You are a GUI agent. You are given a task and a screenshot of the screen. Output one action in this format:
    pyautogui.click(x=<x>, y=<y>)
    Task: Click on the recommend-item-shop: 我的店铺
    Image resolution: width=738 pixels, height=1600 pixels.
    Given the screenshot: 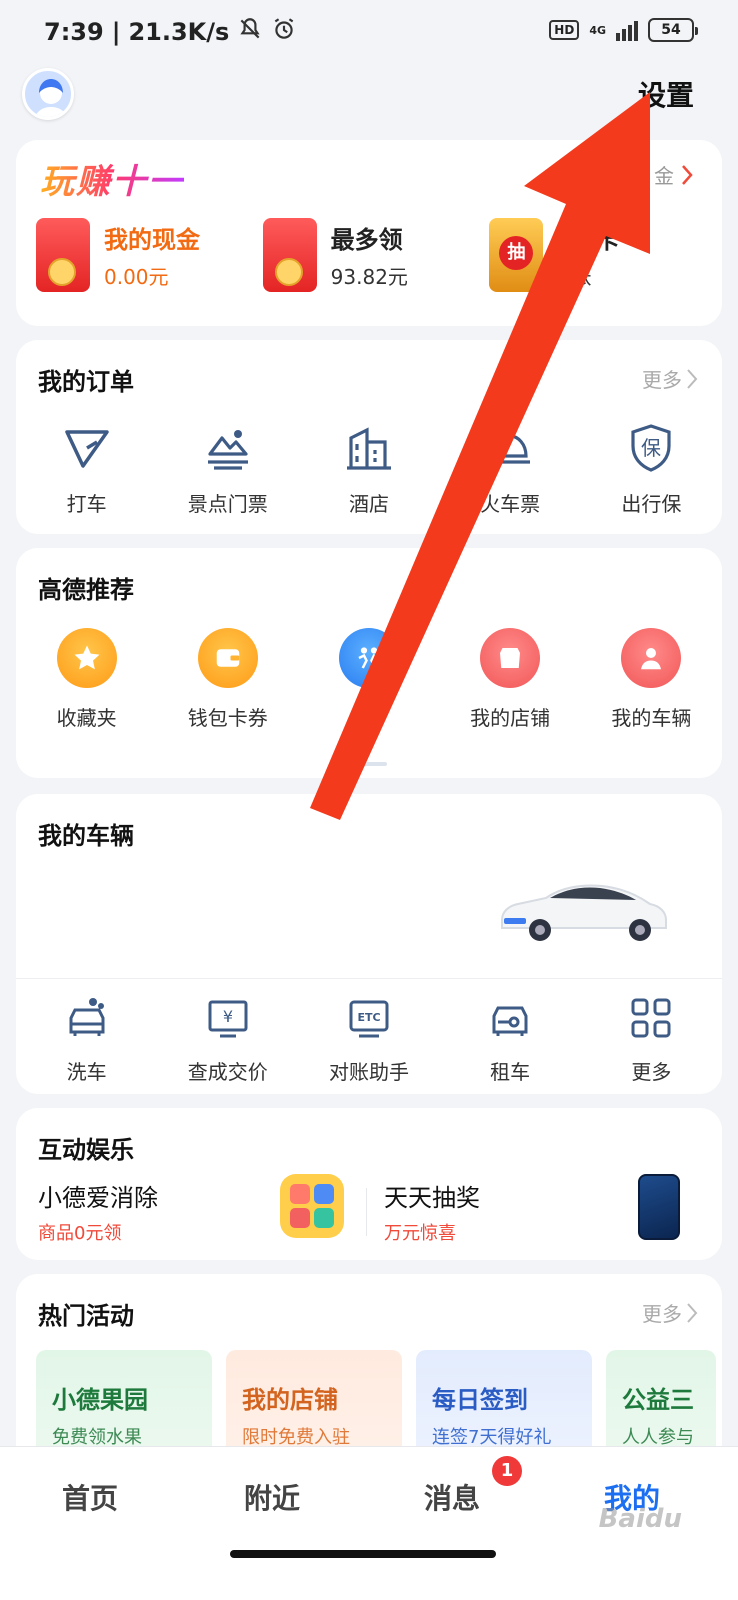 What is the action you would take?
    pyautogui.click(x=510, y=679)
    